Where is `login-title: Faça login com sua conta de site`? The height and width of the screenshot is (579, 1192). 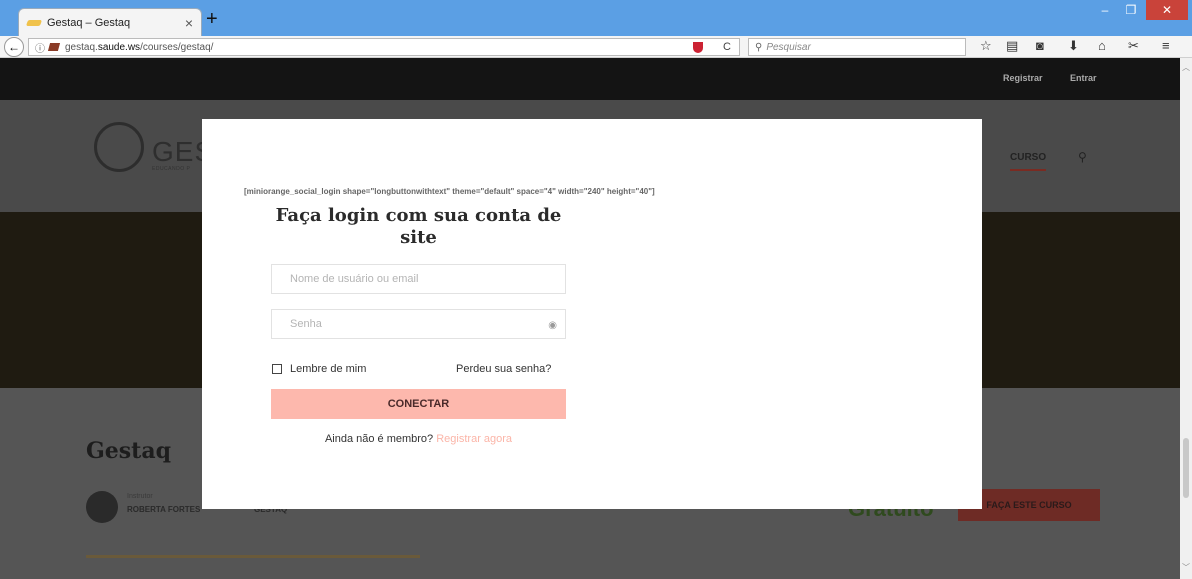
login-title: Faça login com sua conta de site is located at coordinates (418, 226).